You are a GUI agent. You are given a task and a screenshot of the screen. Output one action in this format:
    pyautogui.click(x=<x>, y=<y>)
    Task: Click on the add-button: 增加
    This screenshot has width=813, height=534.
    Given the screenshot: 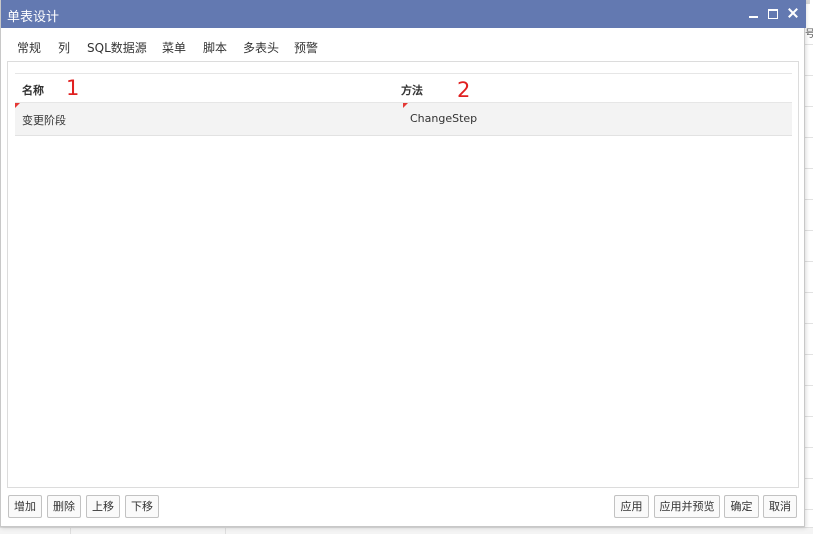 What is the action you would take?
    pyautogui.click(x=25, y=506)
    